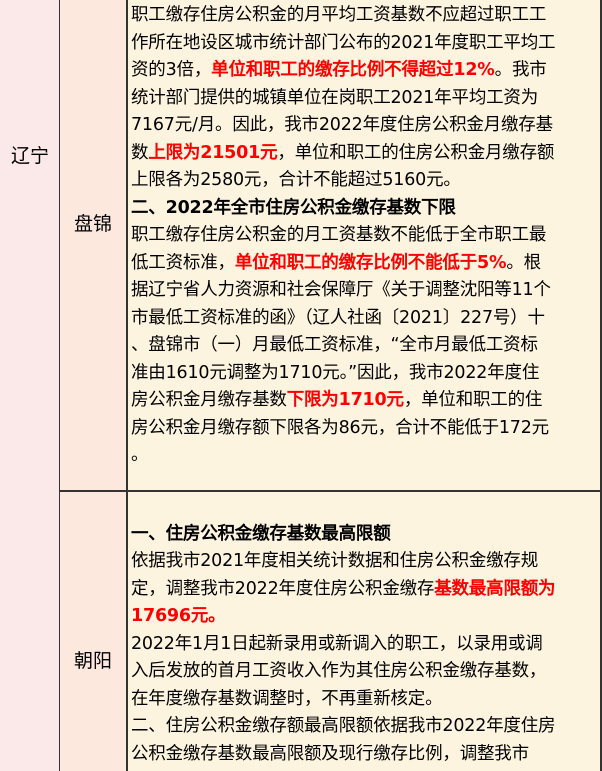  Describe the element at coordinates (345, 400) in the screenshot. I see `highlight-text: 下限为1710元` at that location.